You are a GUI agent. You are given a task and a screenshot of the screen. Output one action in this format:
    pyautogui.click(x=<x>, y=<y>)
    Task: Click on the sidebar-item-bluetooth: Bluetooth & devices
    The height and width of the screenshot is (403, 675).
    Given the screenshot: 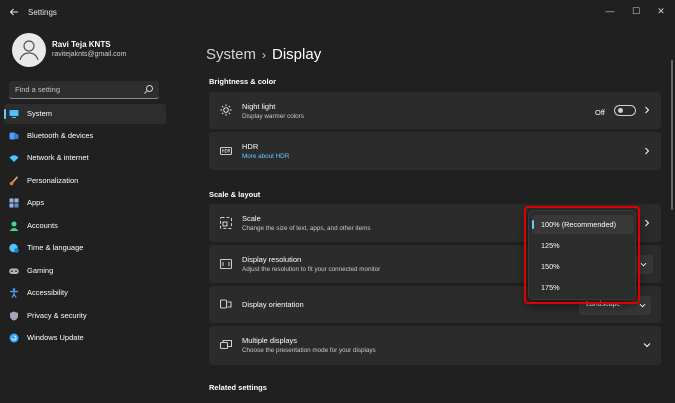 What is the action you would take?
    pyautogui.click(x=85, y=136)
    